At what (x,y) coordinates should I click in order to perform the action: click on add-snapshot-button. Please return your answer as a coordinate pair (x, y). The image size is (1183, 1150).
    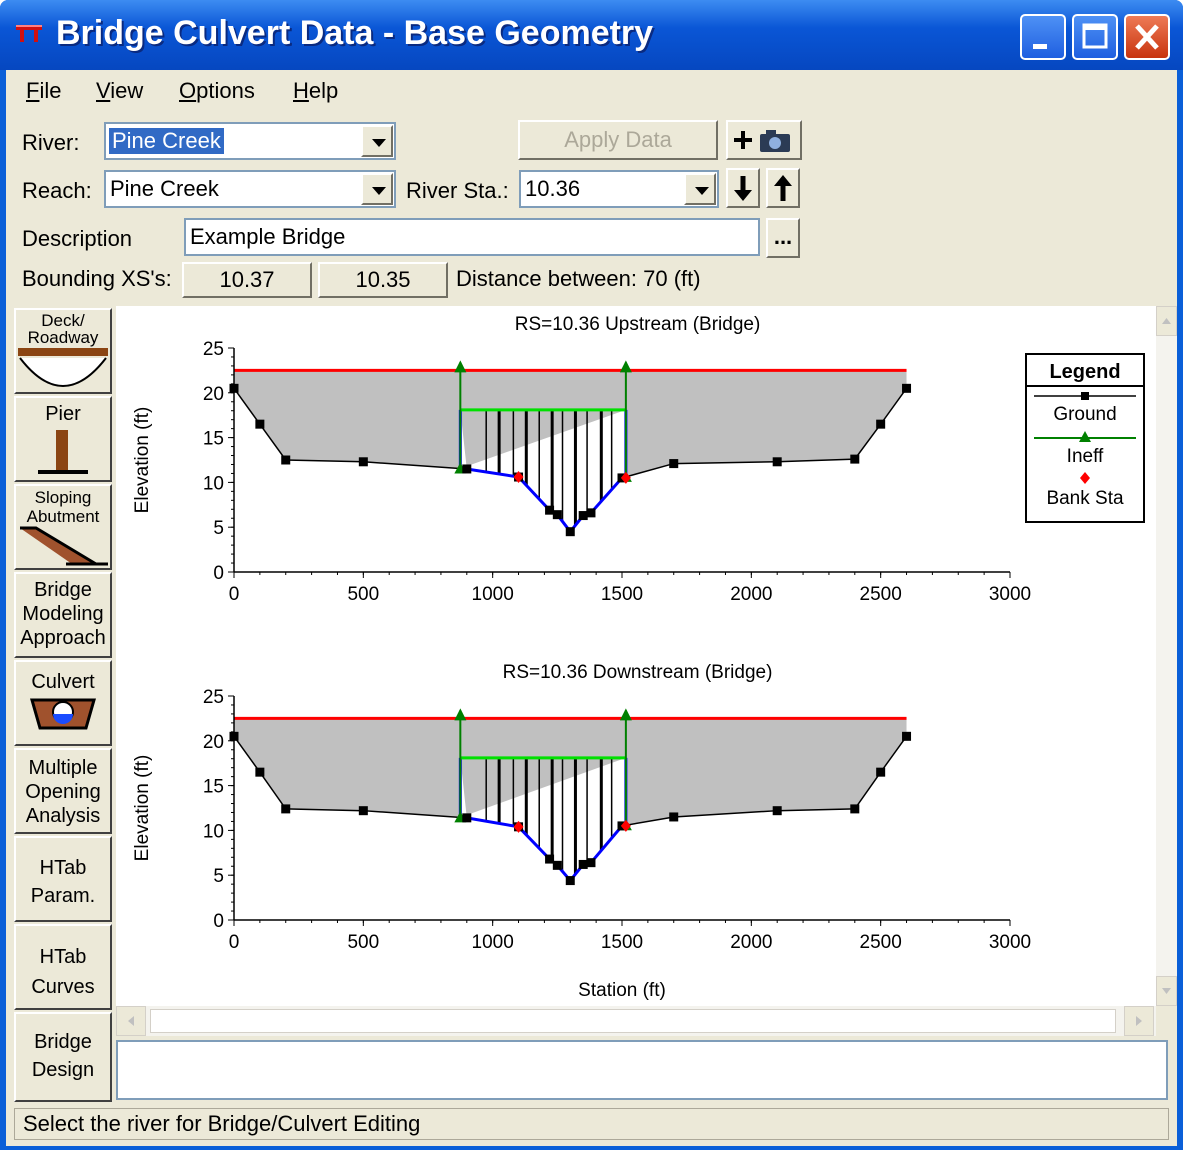
    Looking at the image, I should click on (764, 140).